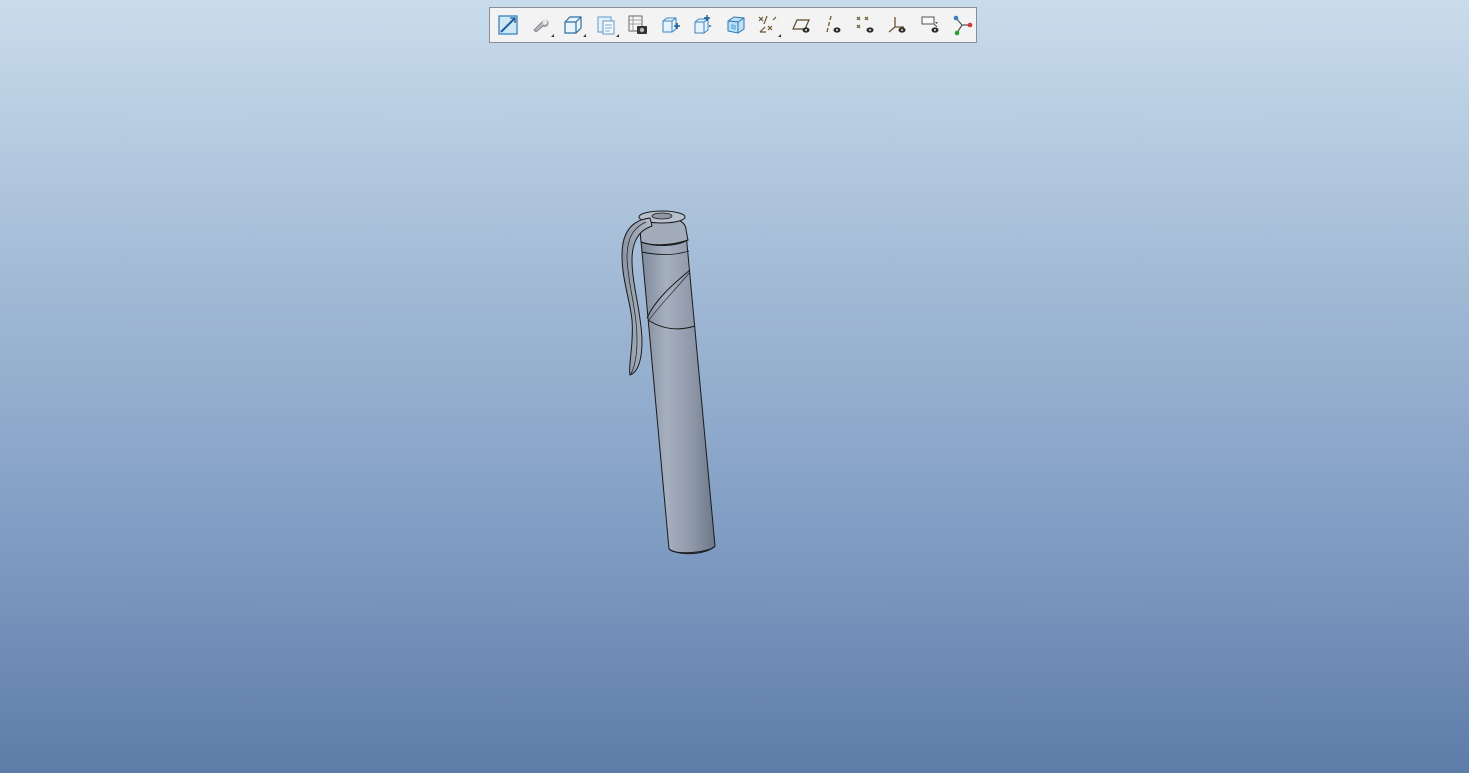 The width and height of the screenshot is (1469, 773). I want to click on plane-display-button, so click(801, 25).